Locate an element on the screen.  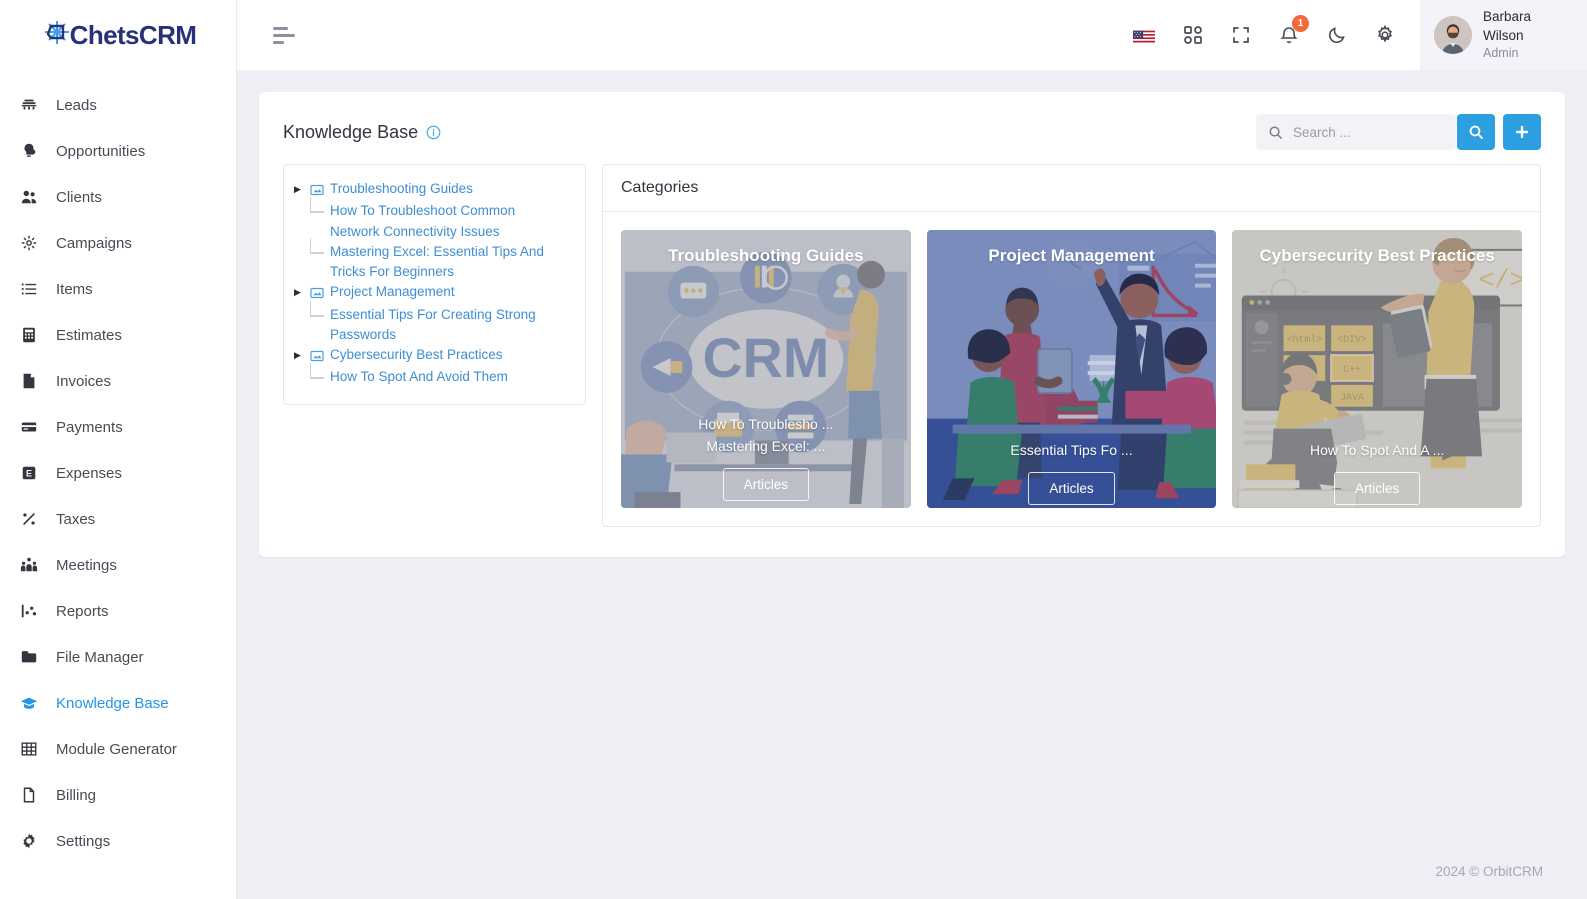
tree-node-root: ▶ Troubleshooting Guides is located at coordinates (433, 189).